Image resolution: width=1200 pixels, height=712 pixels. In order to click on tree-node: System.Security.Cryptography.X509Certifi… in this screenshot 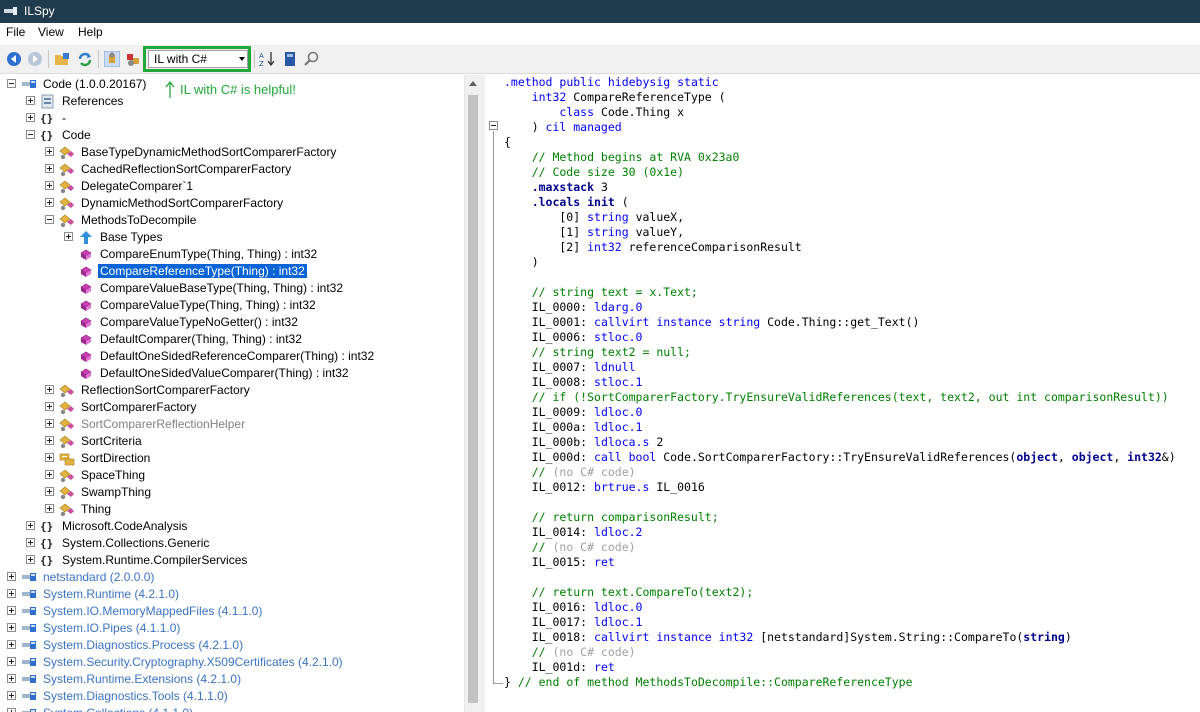, I will do `click(232, 662)`.